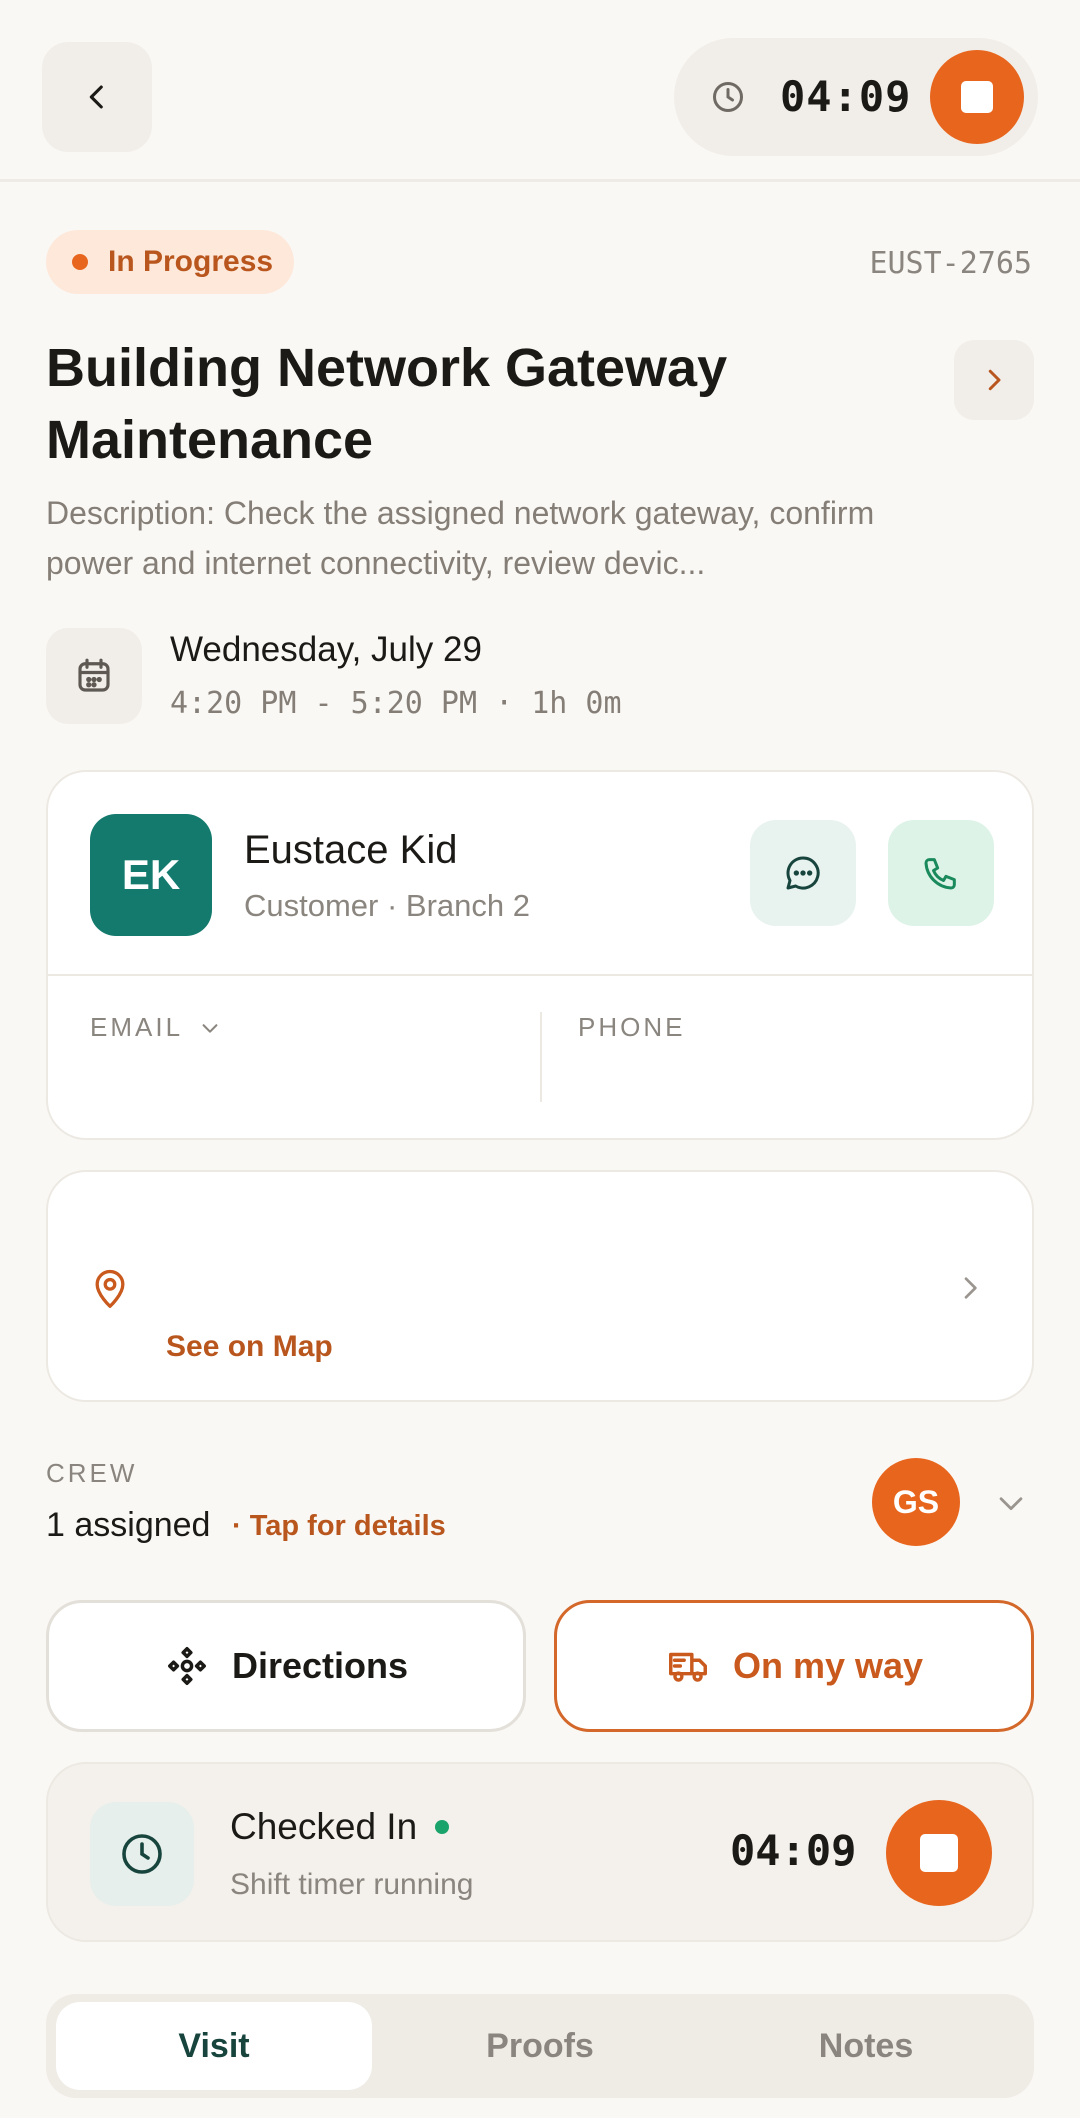 This screenshot has width=1080, height=2118. I want to click on top-bar: 04:09, so click(540, 91).